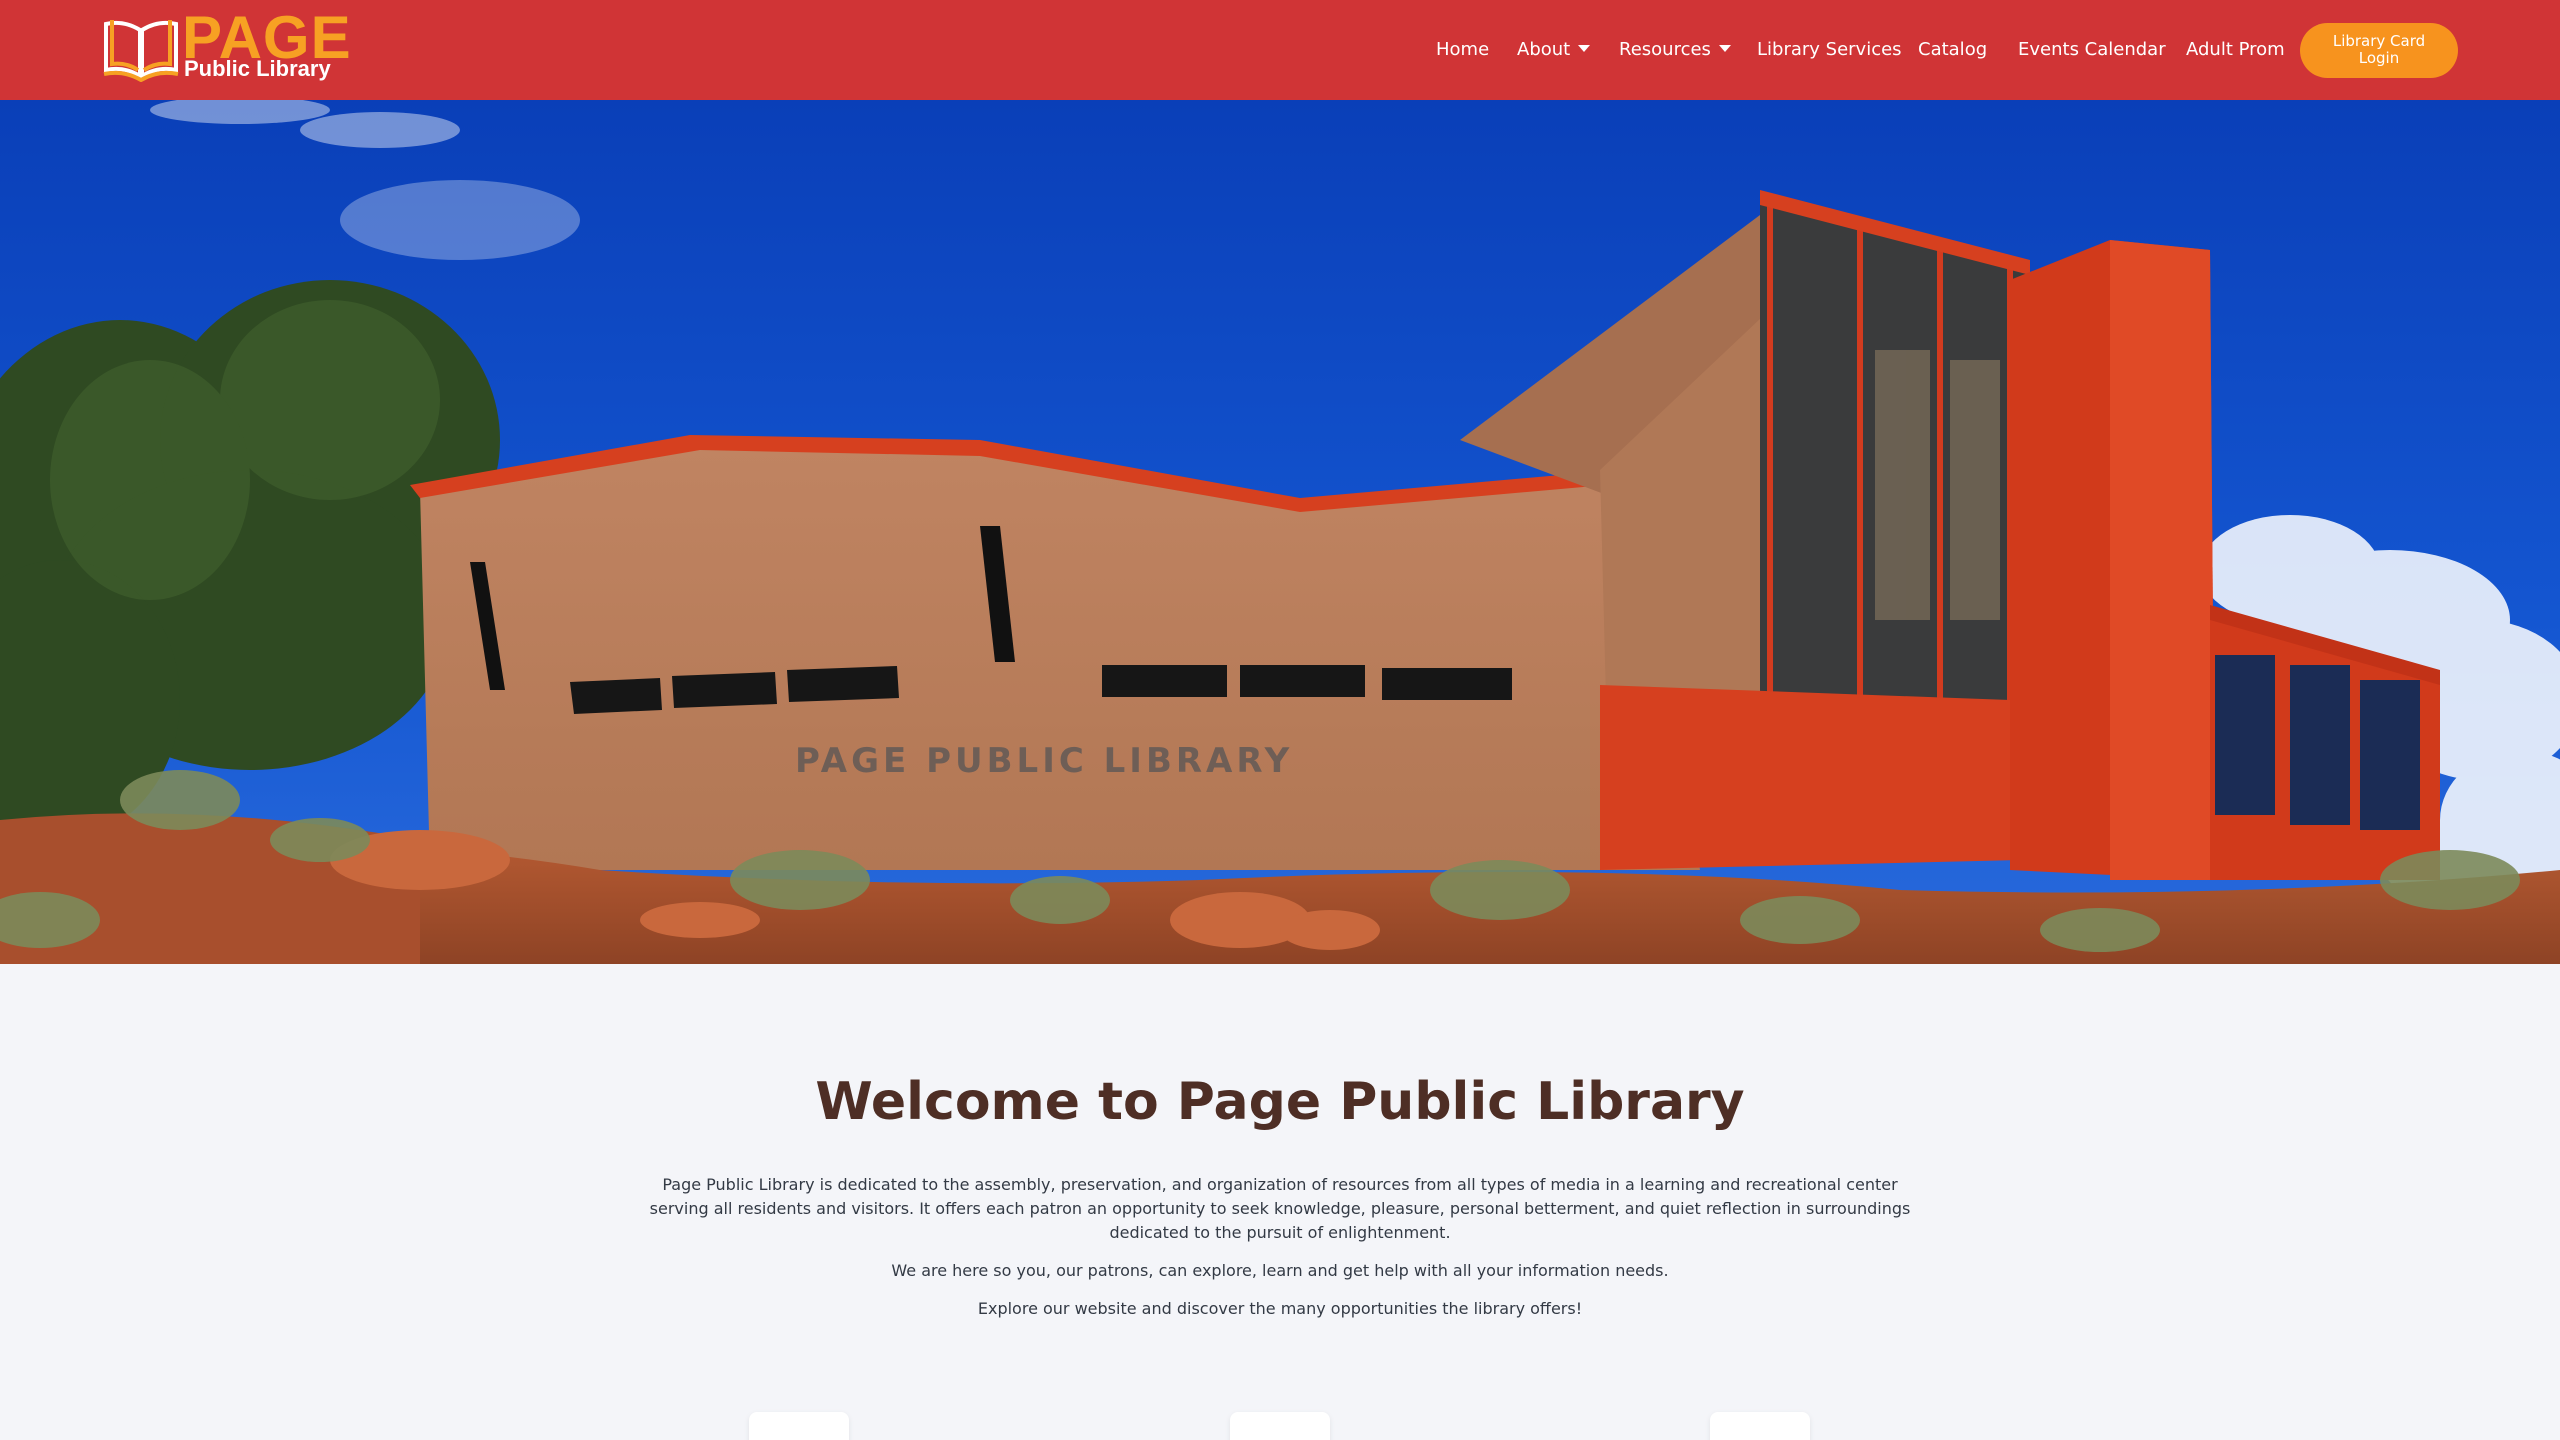 Image resolution: width=2560 pixels, height=1440 pixels. I want to click on nav-adult-prom-label: Adult Prom, so click(2235, 49).